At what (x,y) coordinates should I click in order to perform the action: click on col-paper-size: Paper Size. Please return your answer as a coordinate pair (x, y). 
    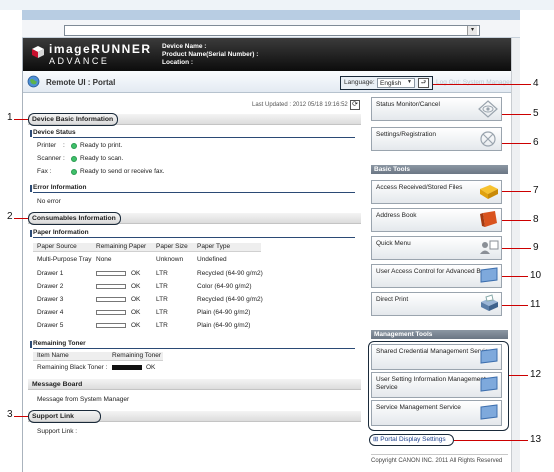
    Looking at the image, I should click on (172, 246).